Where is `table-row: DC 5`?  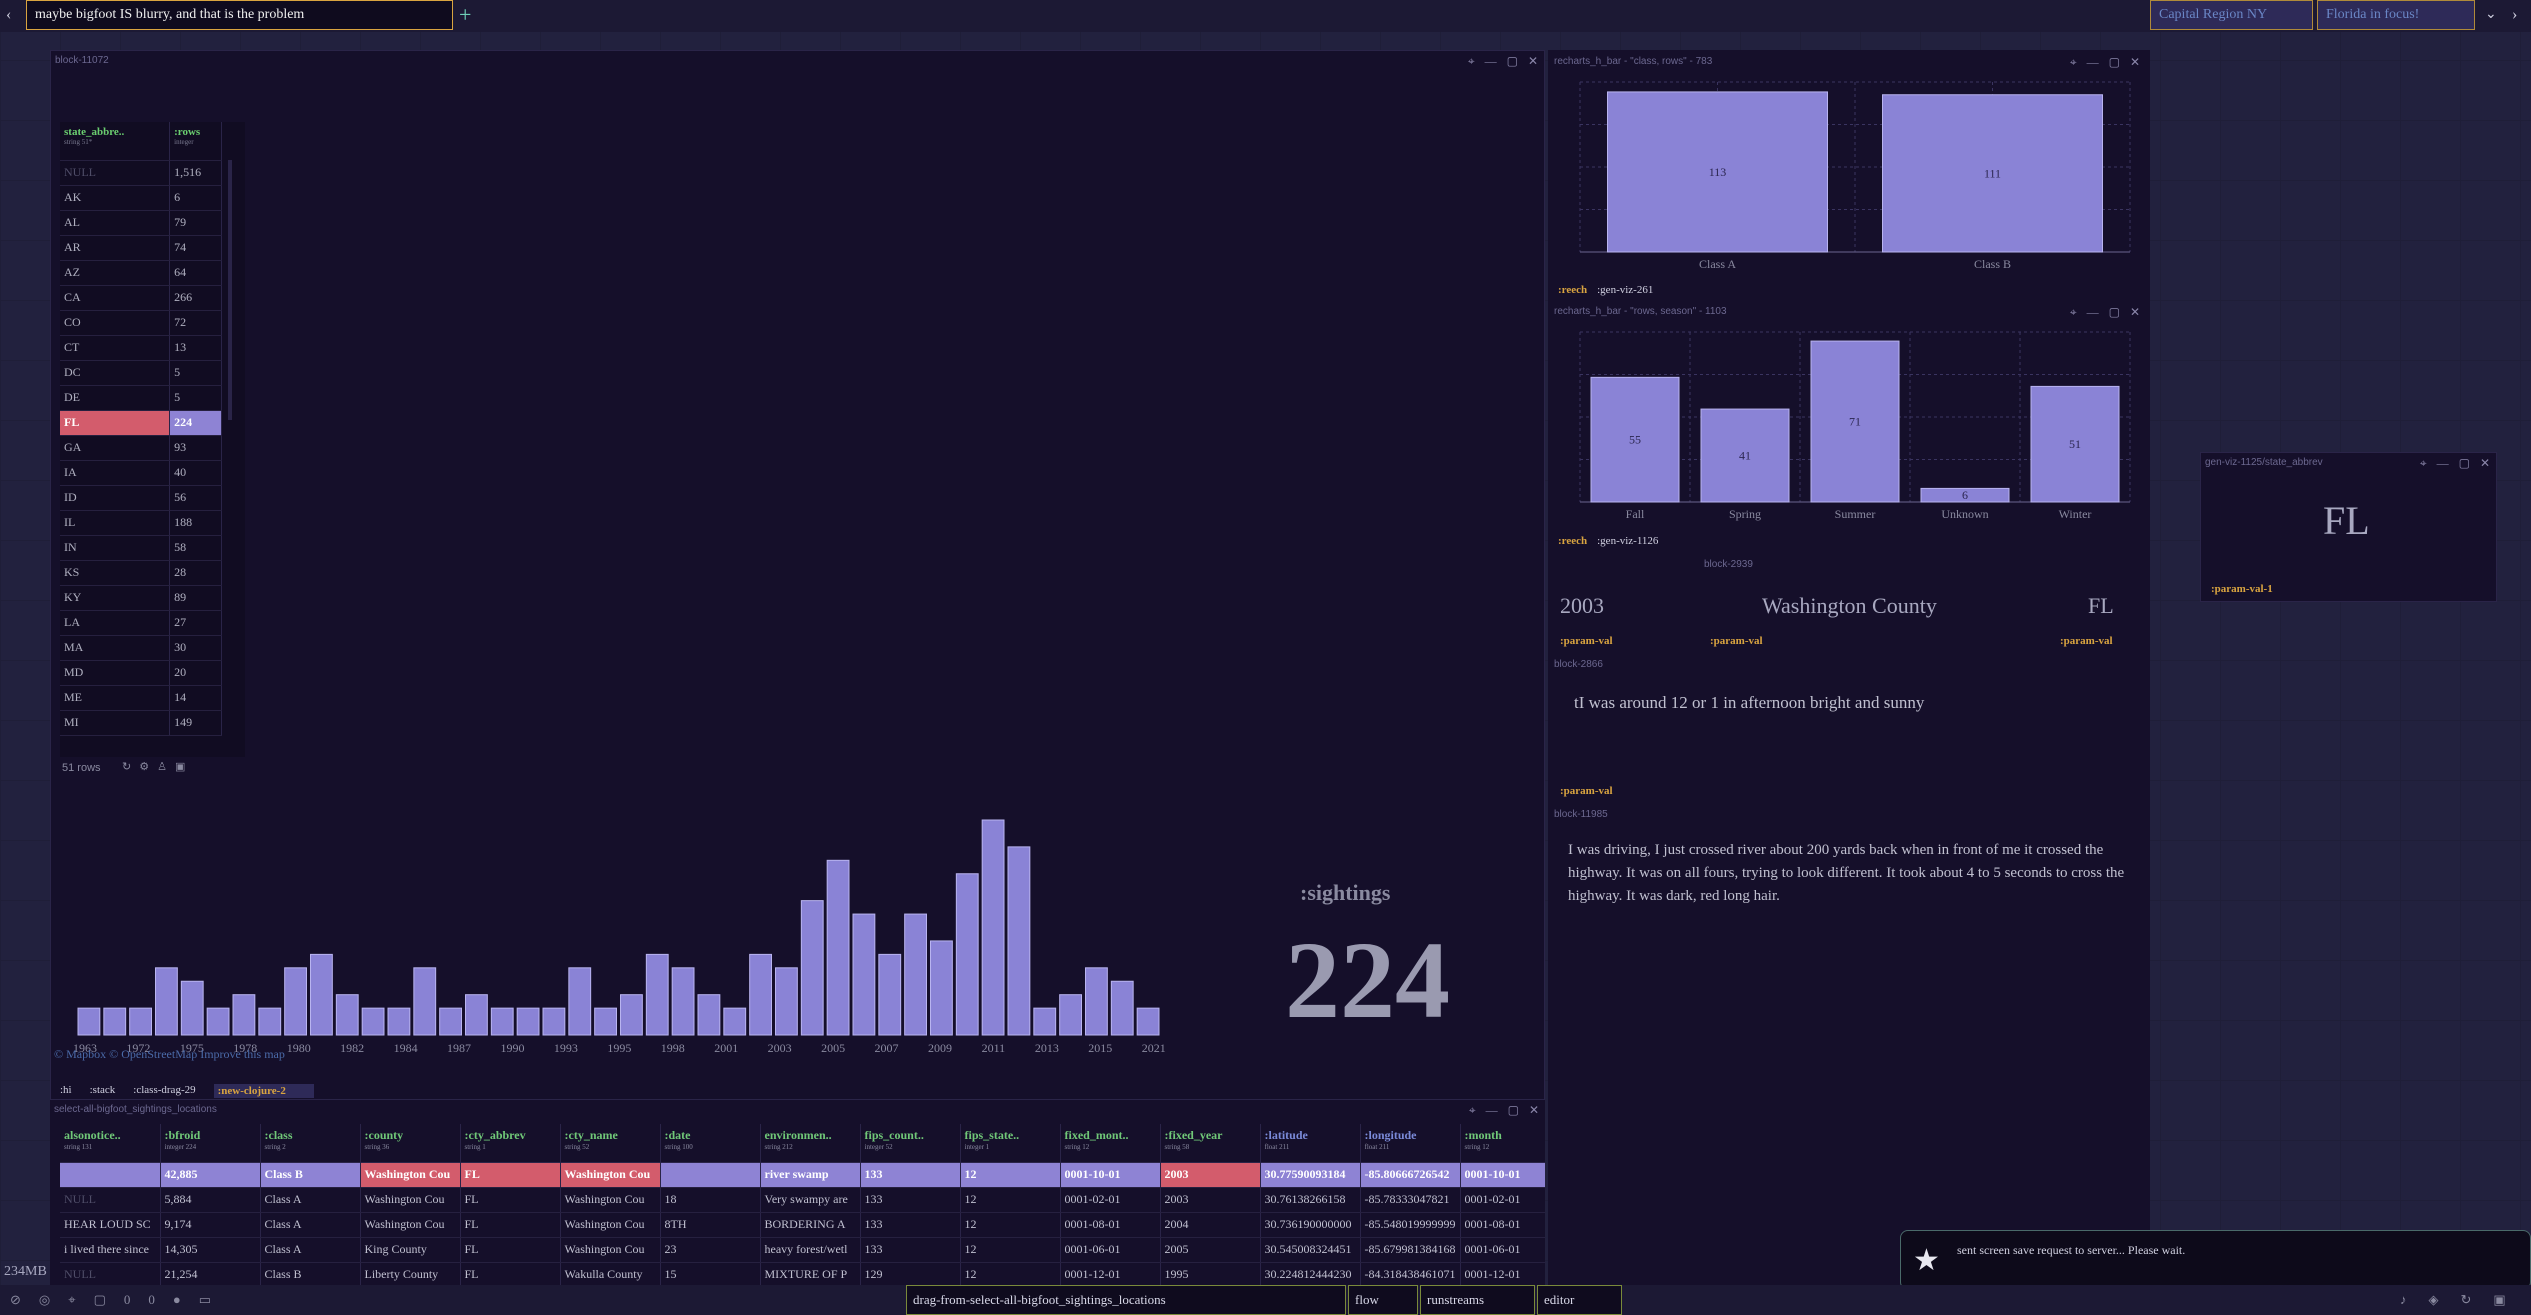
table-row: DC 5 is located at coordinates (141, 373).